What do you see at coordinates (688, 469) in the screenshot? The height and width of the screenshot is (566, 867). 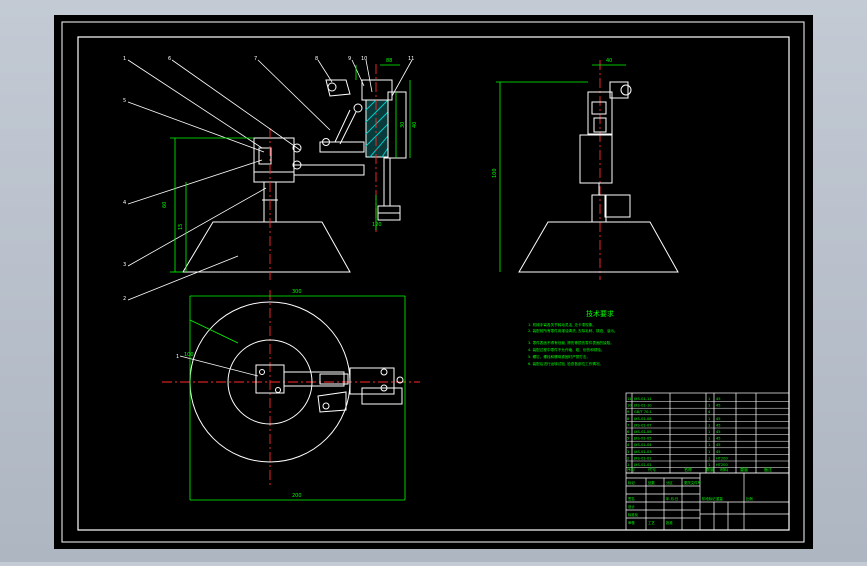 I see `header-name: 名称` at bounding box center [688, 469].